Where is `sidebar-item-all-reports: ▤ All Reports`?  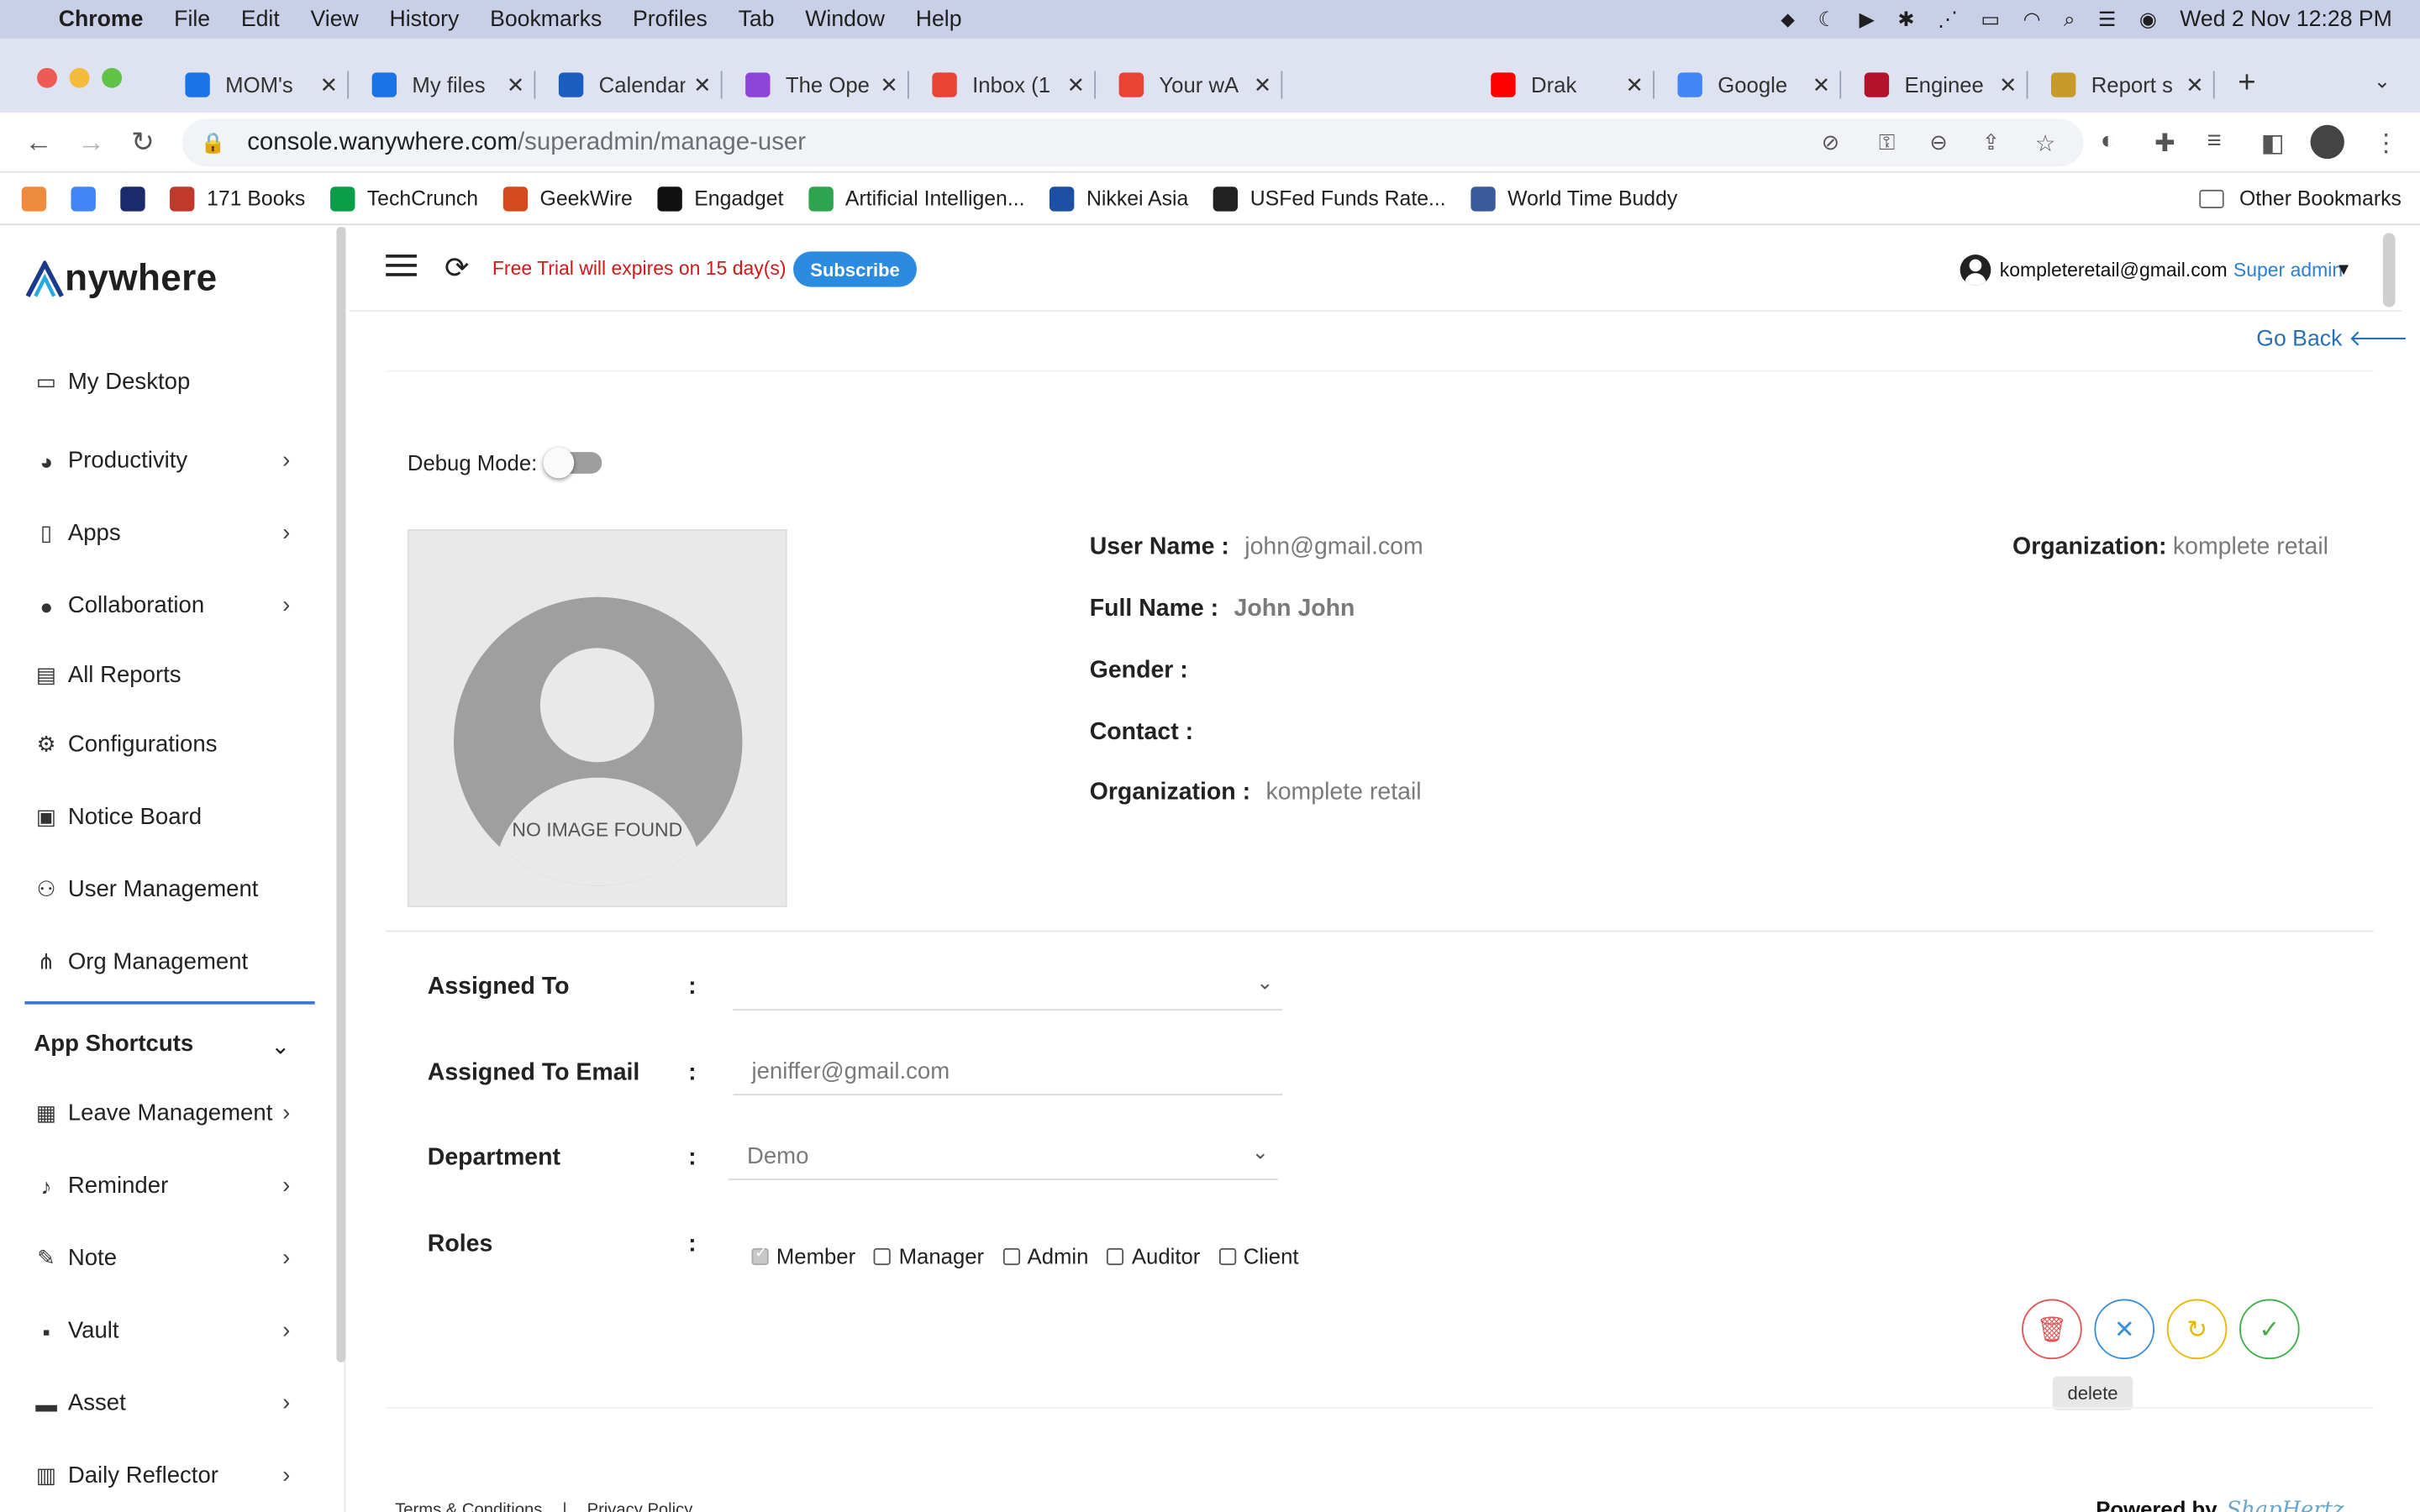 sidebar-item-all-reports: ▤ All Reports is located at coordinates (165, 675).